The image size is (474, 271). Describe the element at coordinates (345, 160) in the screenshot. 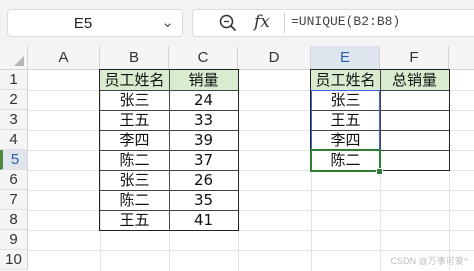

I see `active-cell-selection` at that location.